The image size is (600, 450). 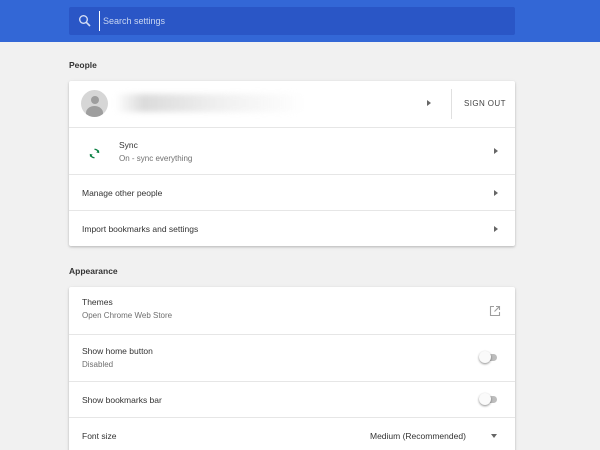 I want to click on bookmarks-bar-toggle, so click(x=489, y=400).